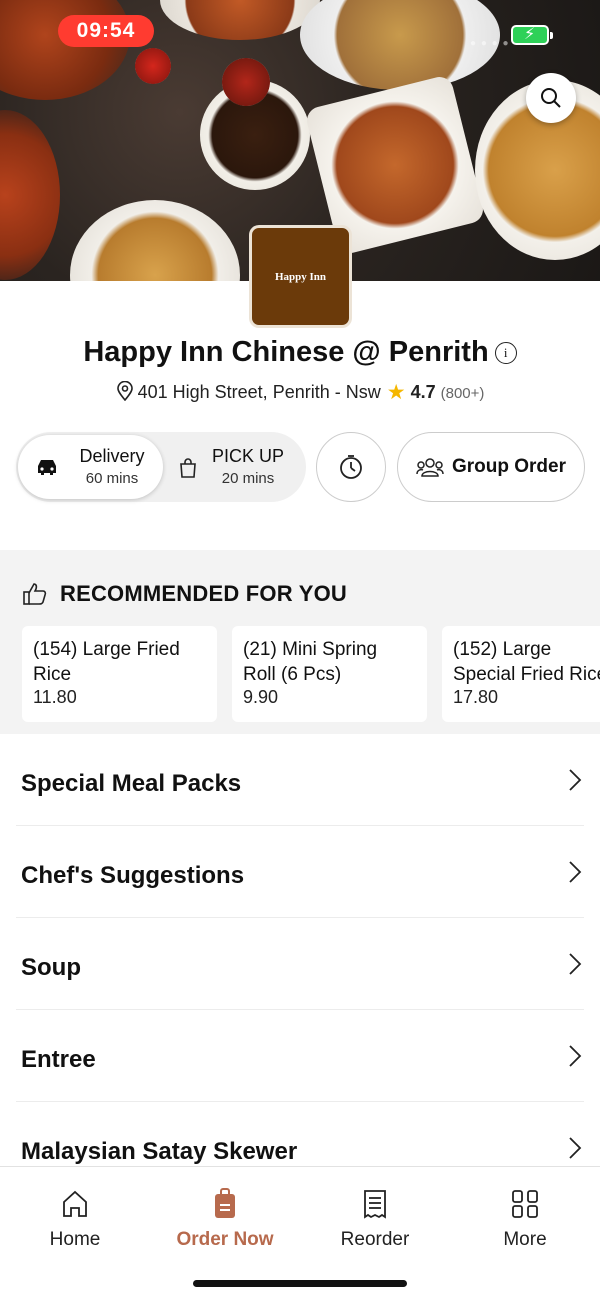  I want to click on group-order-label: Group Order, so click(508, 466).